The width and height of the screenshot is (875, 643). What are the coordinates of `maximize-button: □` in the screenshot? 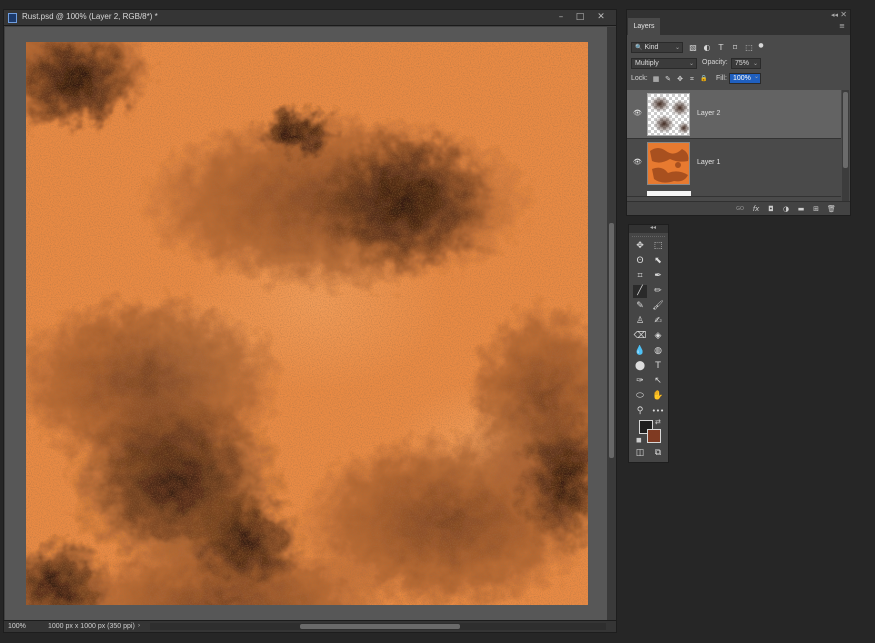 It's located at (580, 17).